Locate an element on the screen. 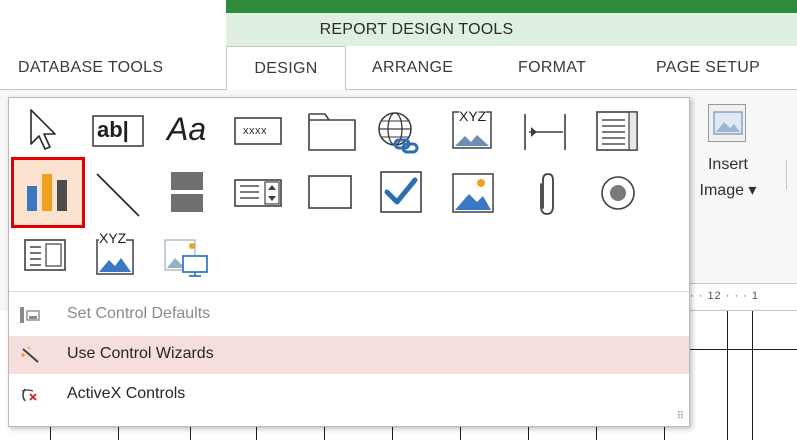  navigation-icon is located at coordinates (545, 132).